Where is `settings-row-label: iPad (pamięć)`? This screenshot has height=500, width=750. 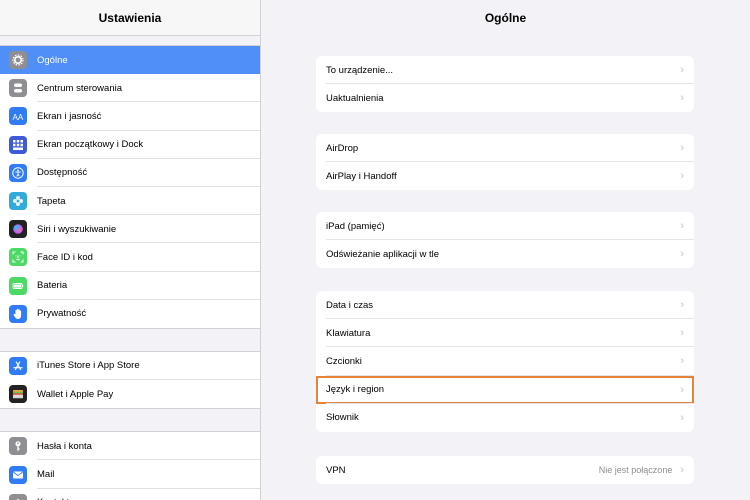
settings-row-label: iPad (pamięć) is located at coordinates (355, 226).